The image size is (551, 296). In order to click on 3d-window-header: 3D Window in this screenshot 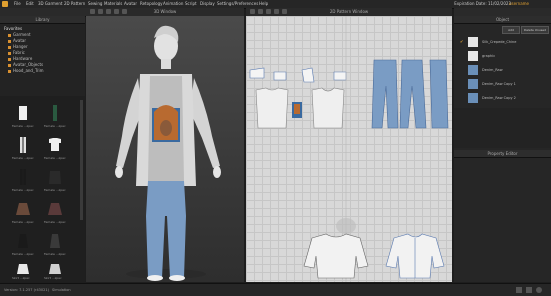, I will do `click(165, 11)`.